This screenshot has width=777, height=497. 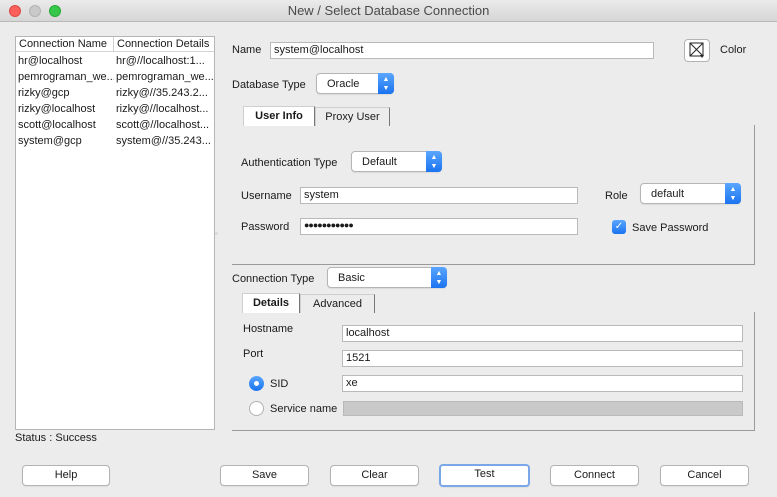 What do you see at coordinates (668, 194) in the screenshot?
I see `role-value: default` at bounding box center [668, 194].